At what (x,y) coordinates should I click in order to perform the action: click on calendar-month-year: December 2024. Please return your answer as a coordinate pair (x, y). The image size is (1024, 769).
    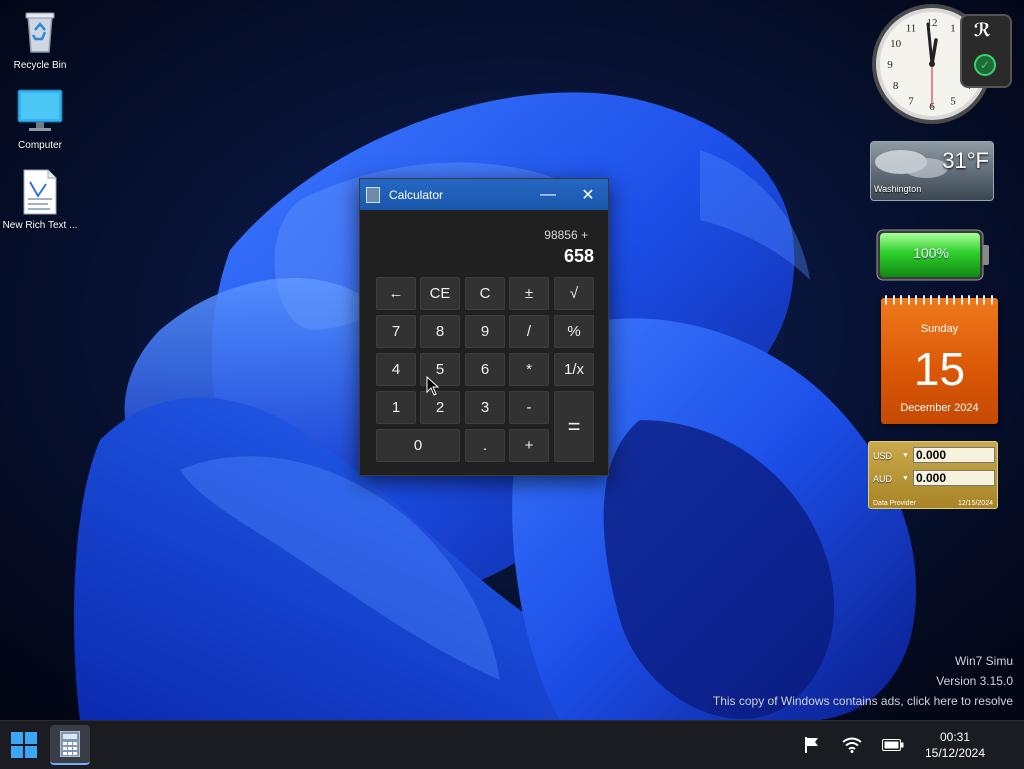
    Looking at the image, I should click on (939, 408).